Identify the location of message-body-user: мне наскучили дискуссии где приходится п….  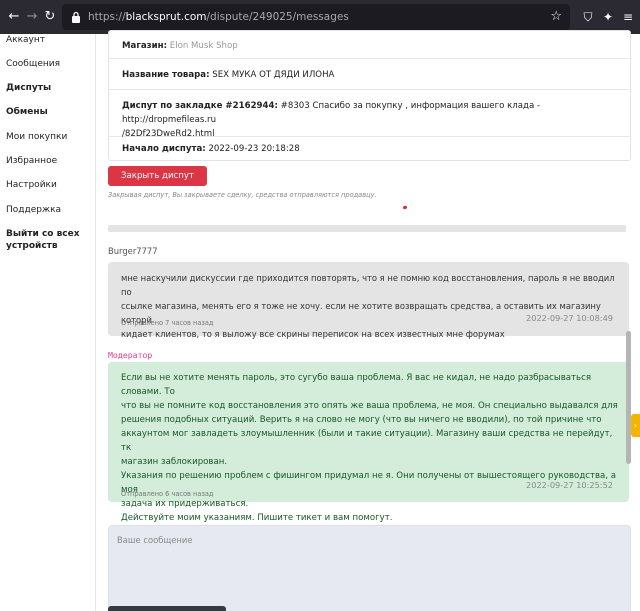
(371, 306).